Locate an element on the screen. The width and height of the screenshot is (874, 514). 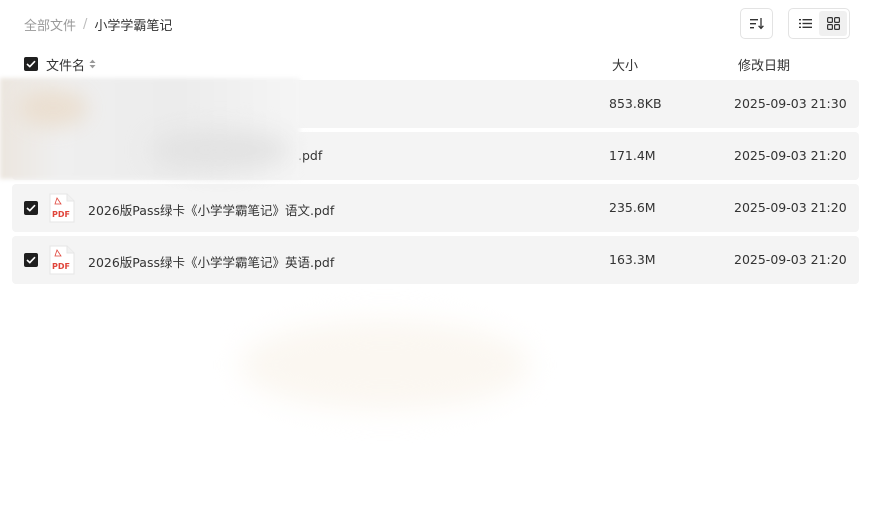
blurred-overlay-shadow is located at coordinates (220, 150).